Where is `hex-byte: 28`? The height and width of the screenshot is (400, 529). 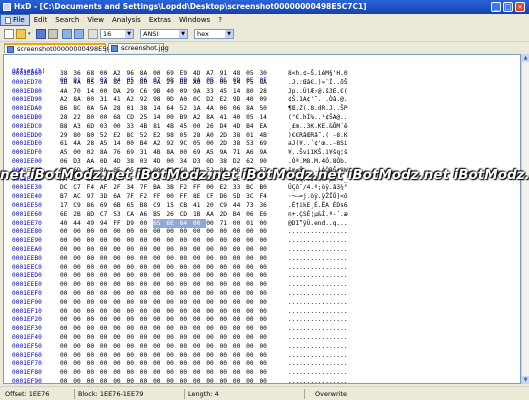
hex-byte: 28 is located at coordinates (199, 135).